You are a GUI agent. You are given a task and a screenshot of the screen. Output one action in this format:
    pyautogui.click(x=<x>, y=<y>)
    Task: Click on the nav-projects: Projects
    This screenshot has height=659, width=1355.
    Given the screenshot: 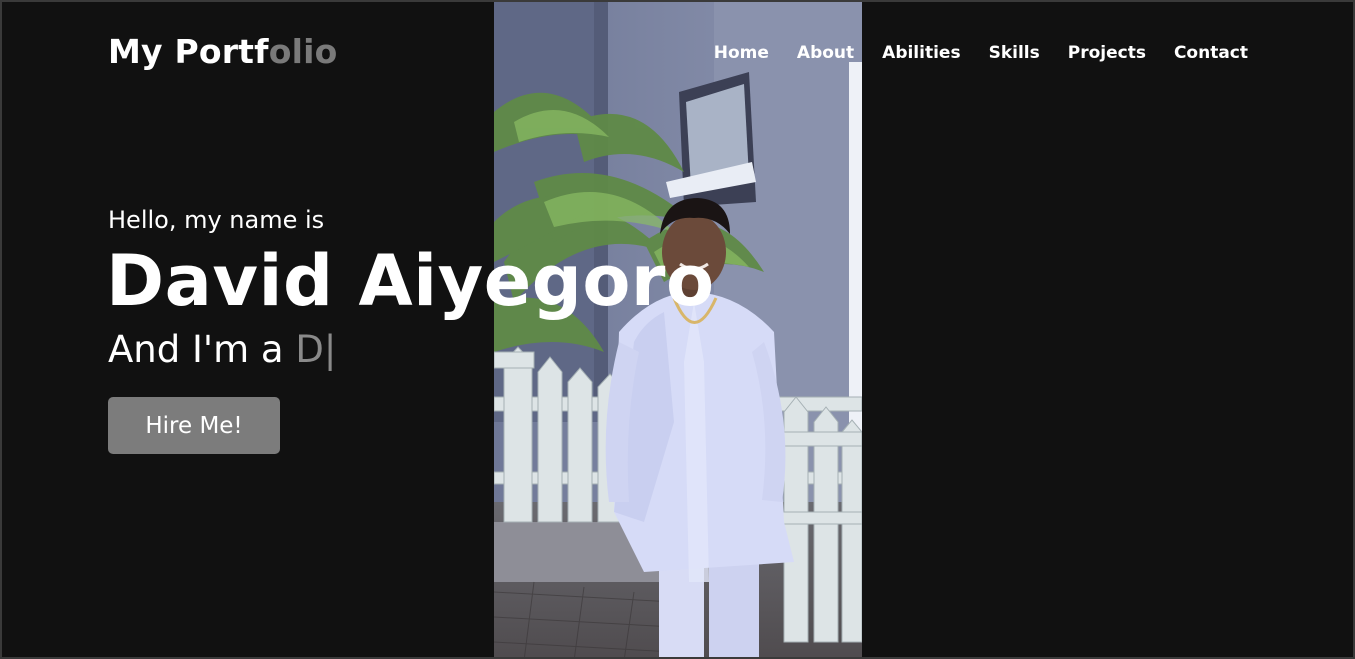 What is the action you would take?
    pyautogui.click(x=1107, y=53)
    